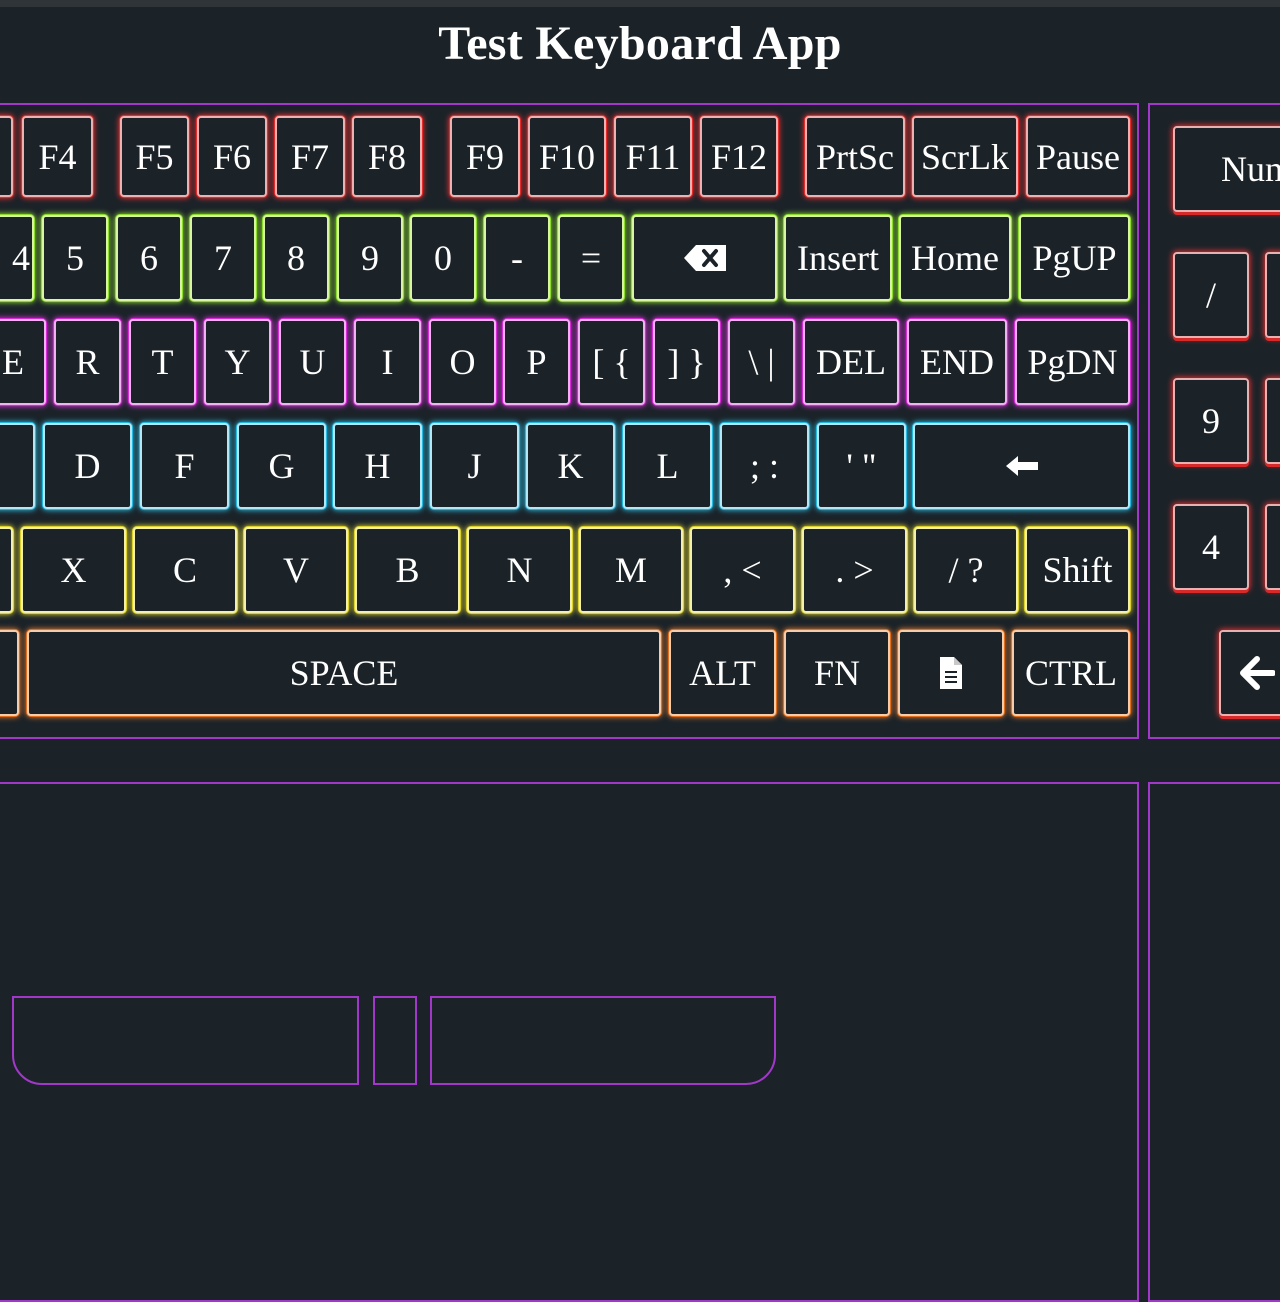 Image resolution: width=1280 pixels, height=1302 pixels. Describe the element at coordinates (1072, 362) in the screenshot. I see `key-pgdn: PgDN` at that location.